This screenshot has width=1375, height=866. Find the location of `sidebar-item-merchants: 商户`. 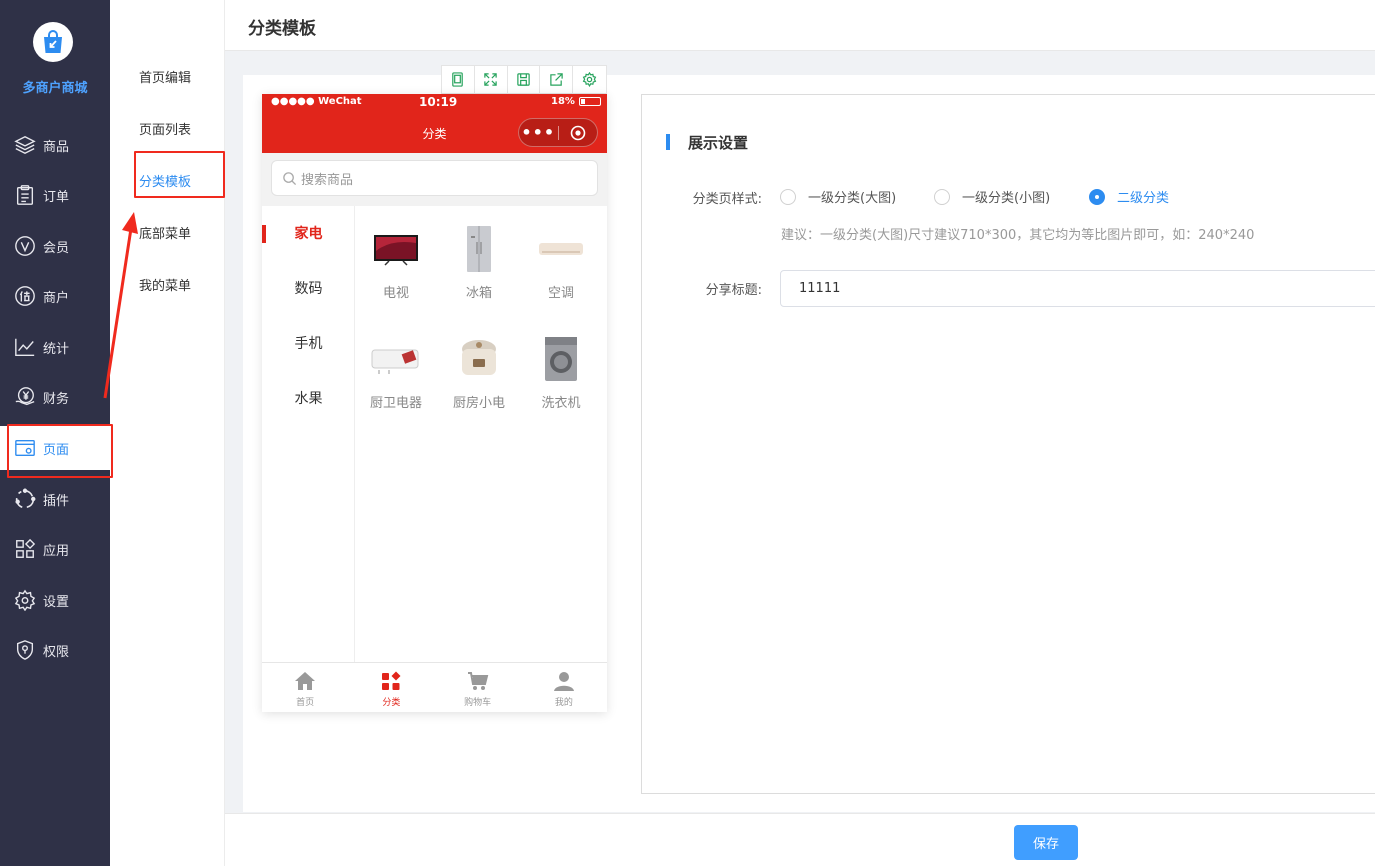

sidebar-item-merchants: 商户 is located at coordinates (55, 296).